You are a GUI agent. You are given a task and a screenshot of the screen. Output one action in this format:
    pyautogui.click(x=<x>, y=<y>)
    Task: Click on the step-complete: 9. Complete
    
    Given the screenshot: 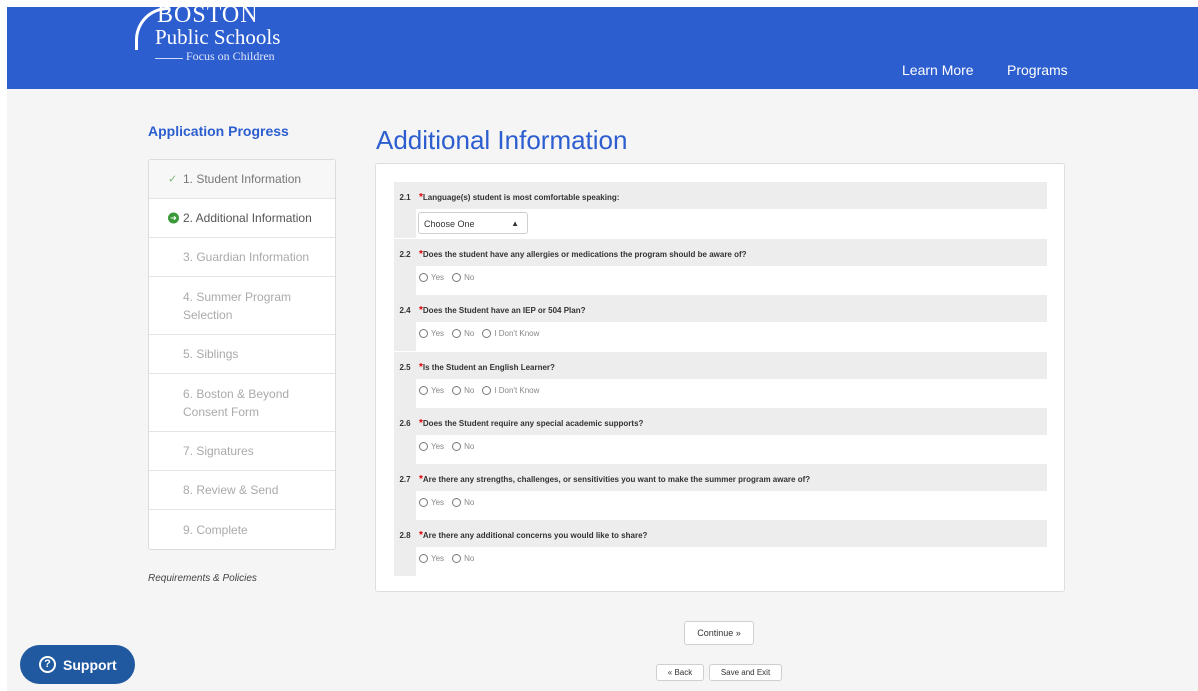 What is the action you would take?
    pyautogui.click(x=242, y=529)
    